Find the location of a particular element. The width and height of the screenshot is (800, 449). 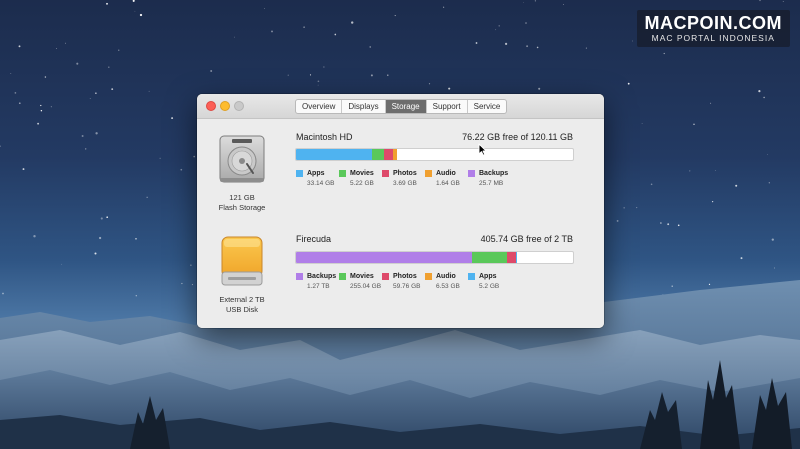

legend-size: 5.22 GB is located at coordinates (362, 183).